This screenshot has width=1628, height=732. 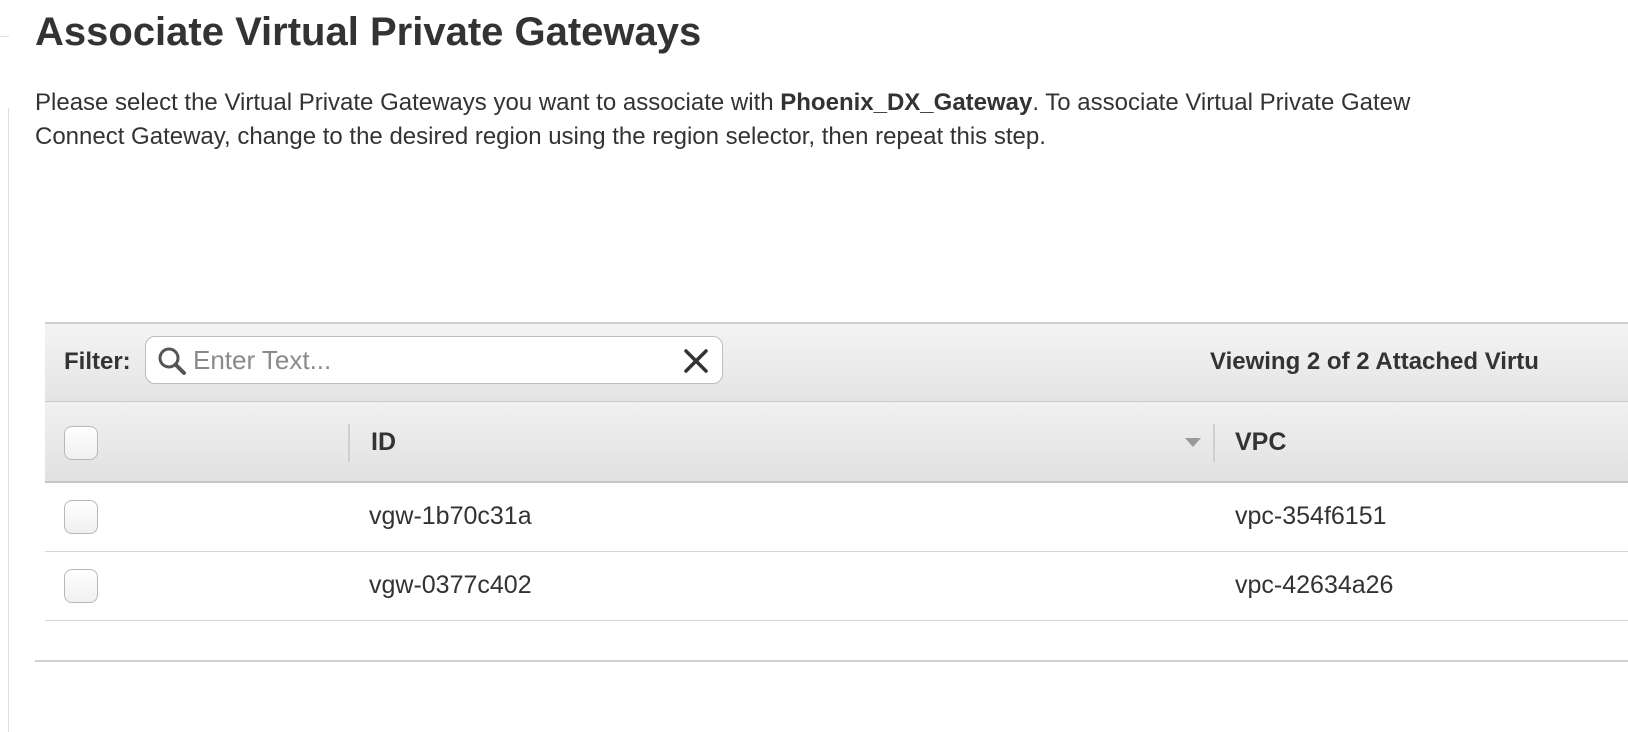 I want to click on close-icon, so click(x=696, y=361).